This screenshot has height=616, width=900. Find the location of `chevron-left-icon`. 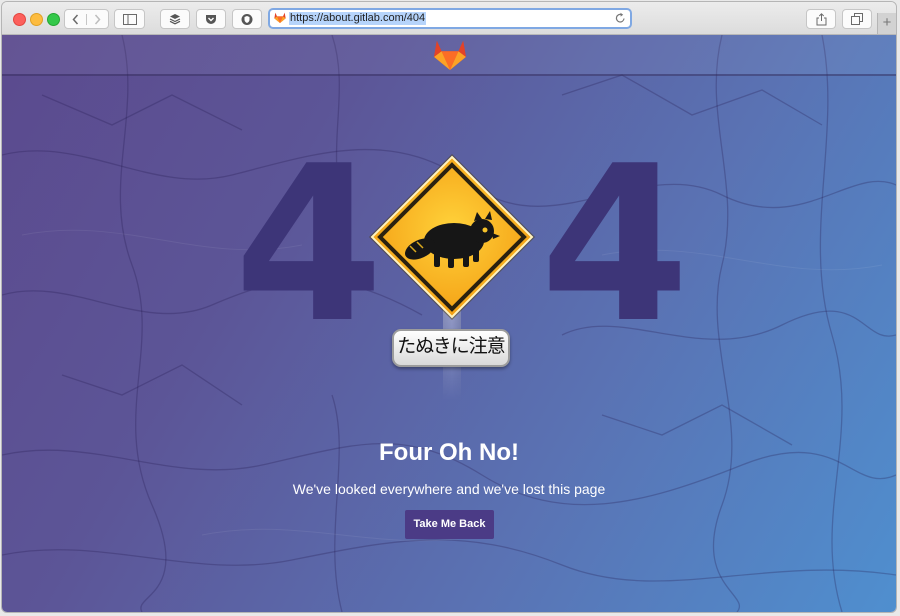

chevron-left-icon is located at coordinates (75, 19).